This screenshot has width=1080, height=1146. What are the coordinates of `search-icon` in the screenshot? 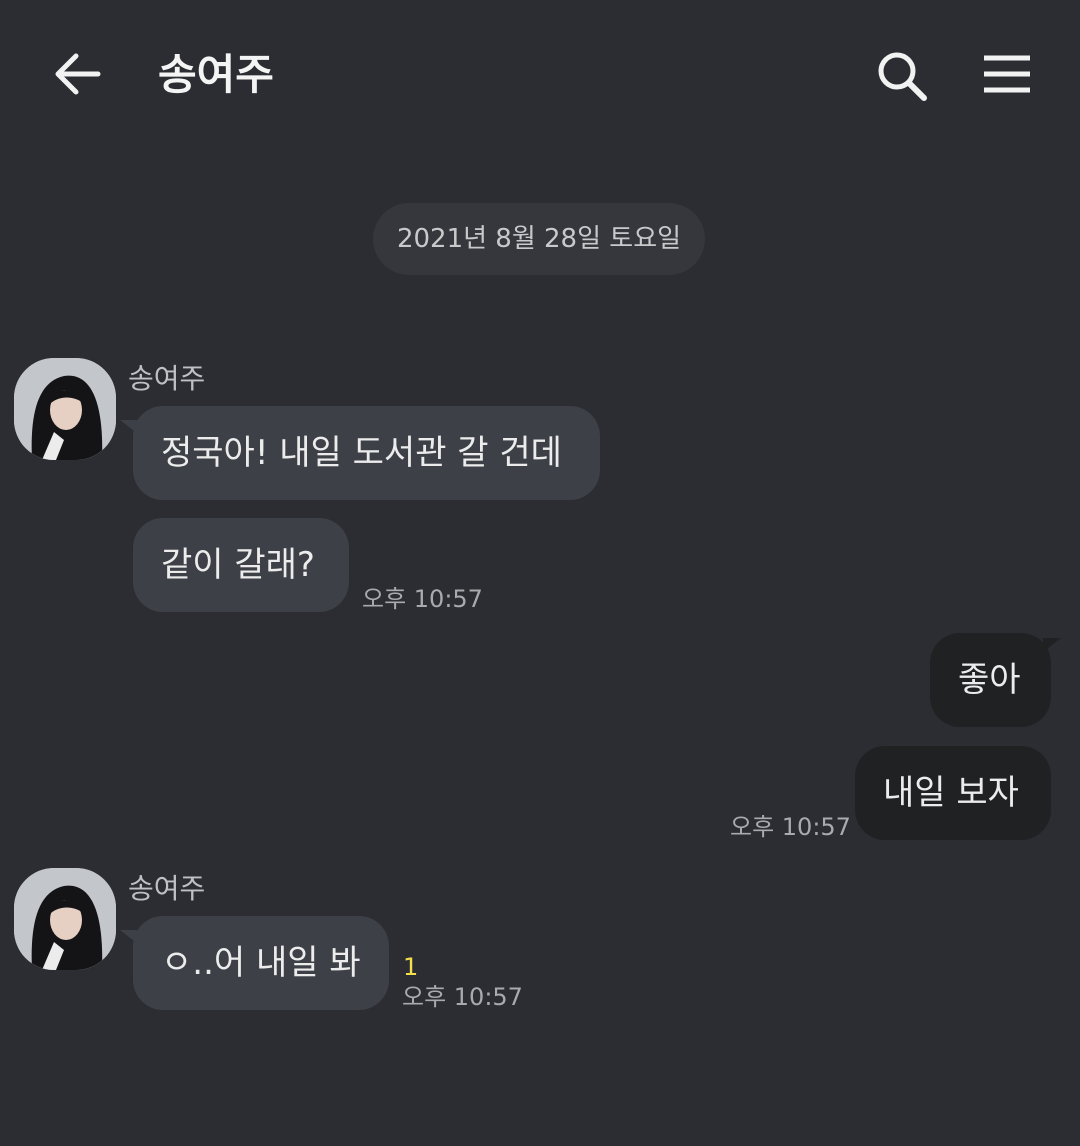 It's located at (902, 76).